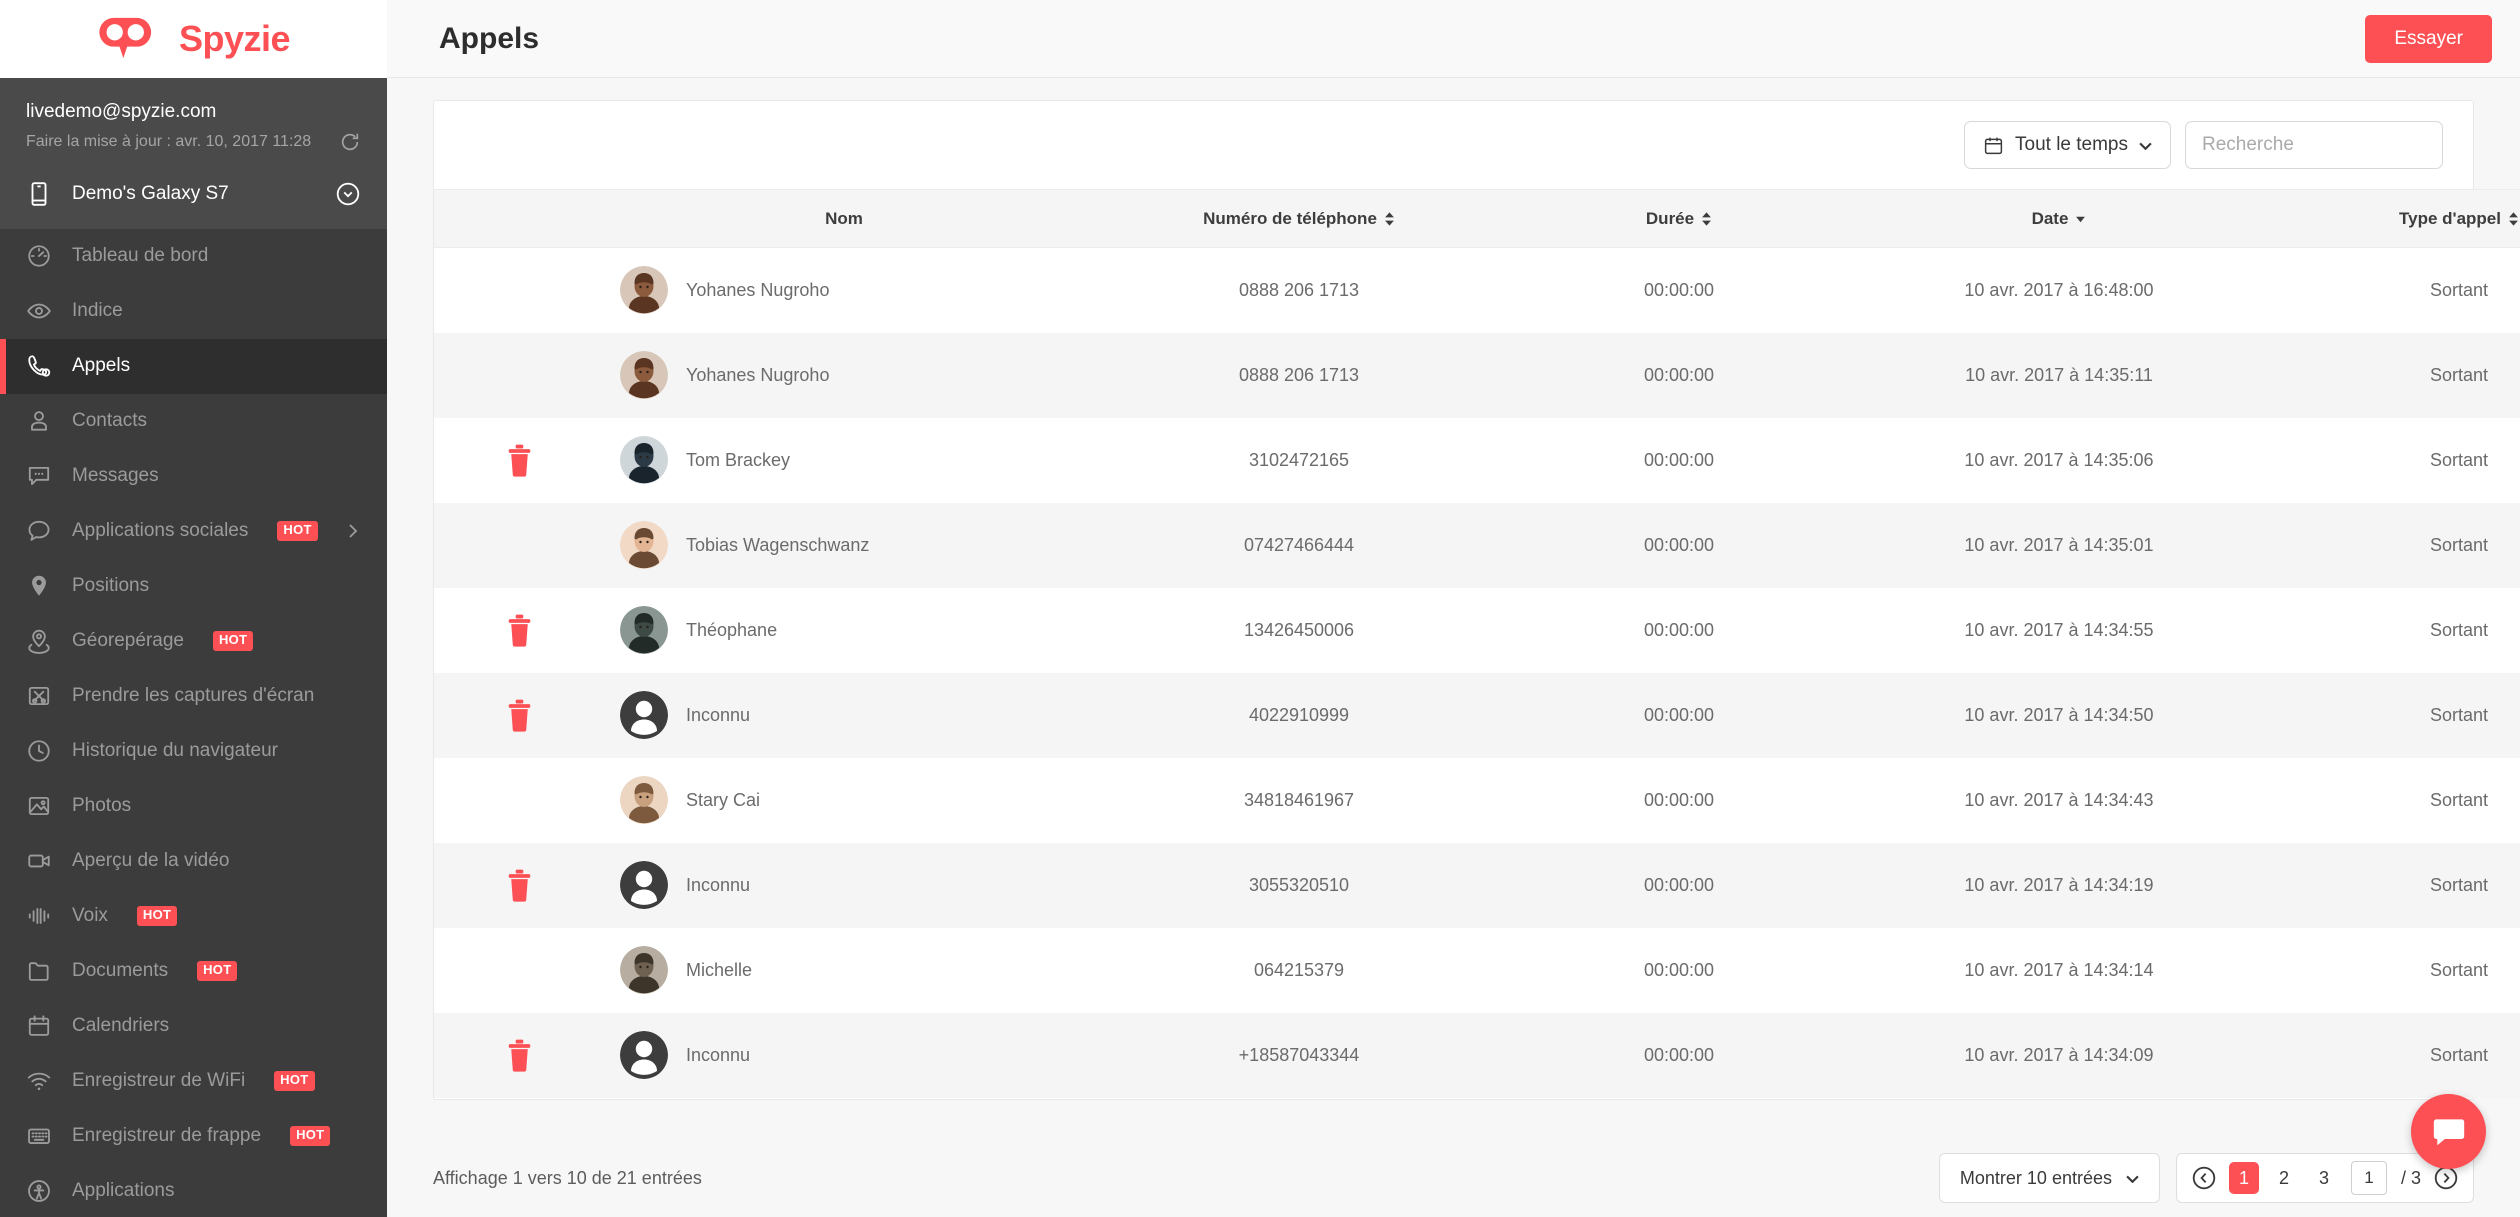 The width and height of the screenshot is (2520, 1217). I want to click on page-number-input, so click(2368, 1178).